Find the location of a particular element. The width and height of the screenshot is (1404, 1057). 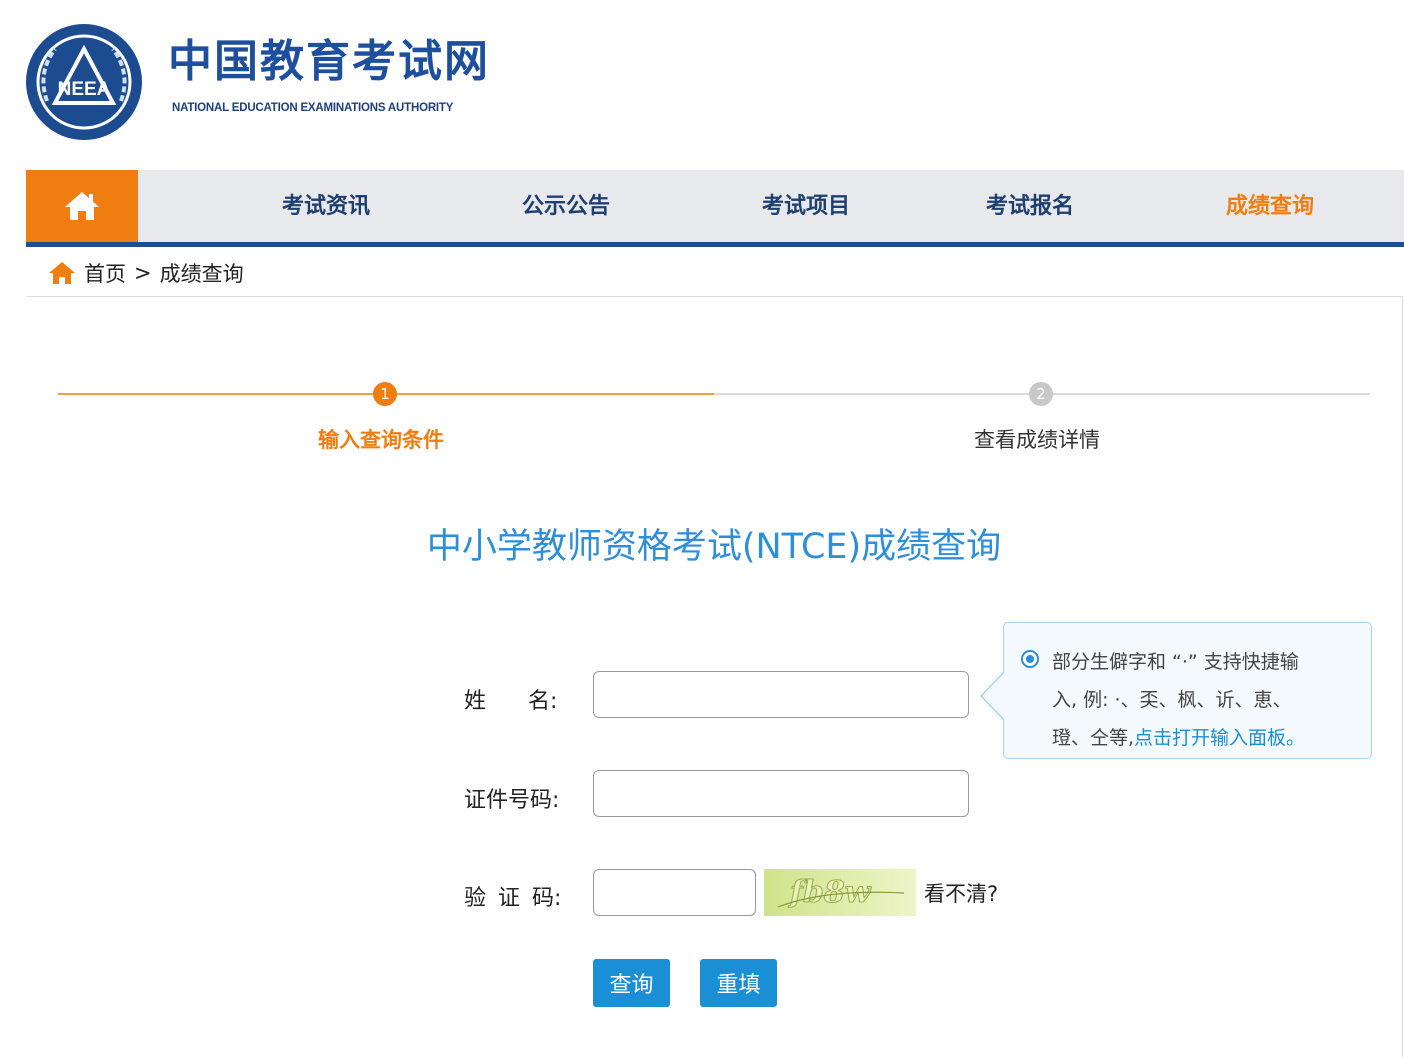

captcha-input is located at coordinates (674, 892).